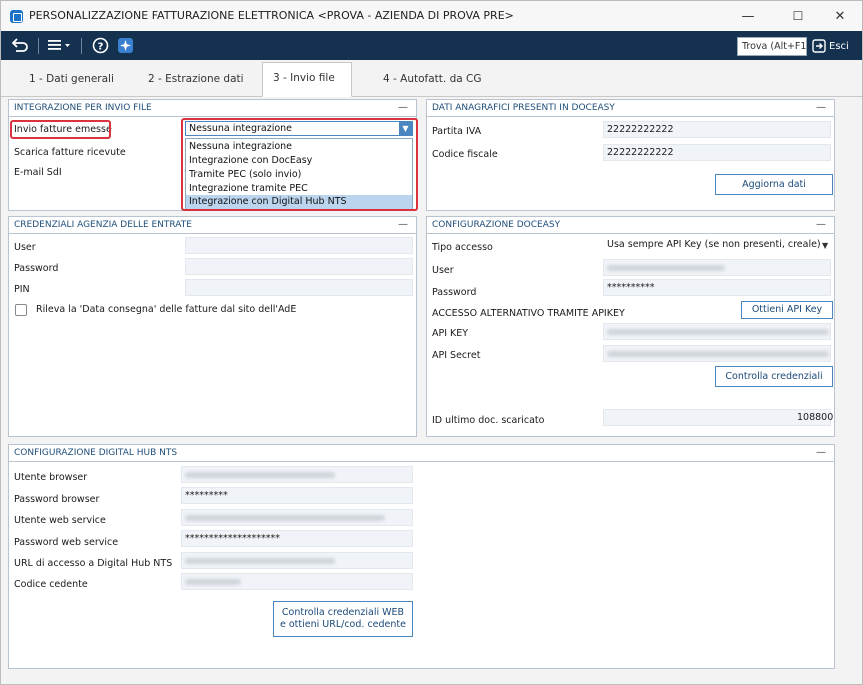 This screenshot has height=685, width=863. I want to click on redacted-api-key, so click(718, 332).